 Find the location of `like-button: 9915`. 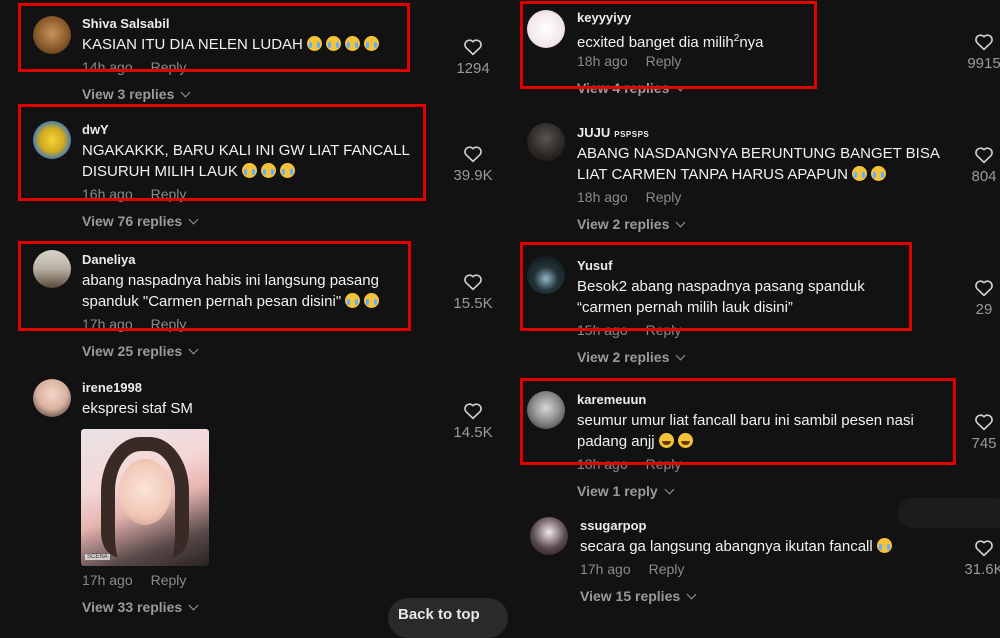

like-button: 9915 is located at coordinates (977, 52).